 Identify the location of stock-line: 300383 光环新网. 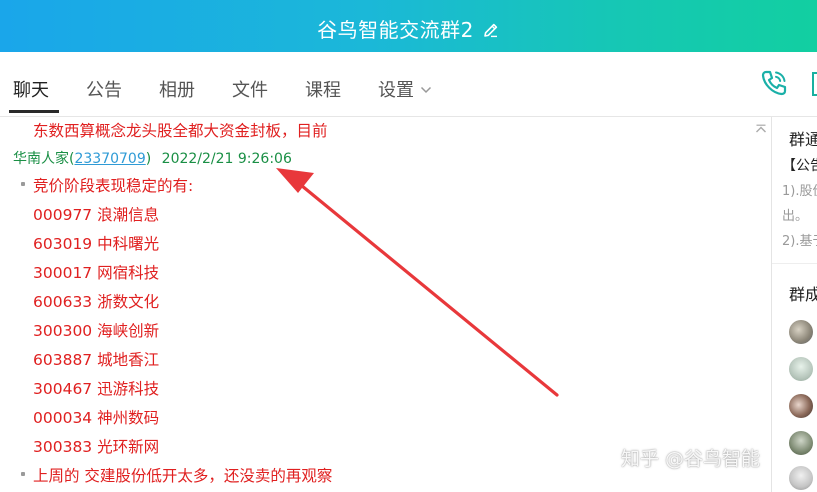
(96, 447).